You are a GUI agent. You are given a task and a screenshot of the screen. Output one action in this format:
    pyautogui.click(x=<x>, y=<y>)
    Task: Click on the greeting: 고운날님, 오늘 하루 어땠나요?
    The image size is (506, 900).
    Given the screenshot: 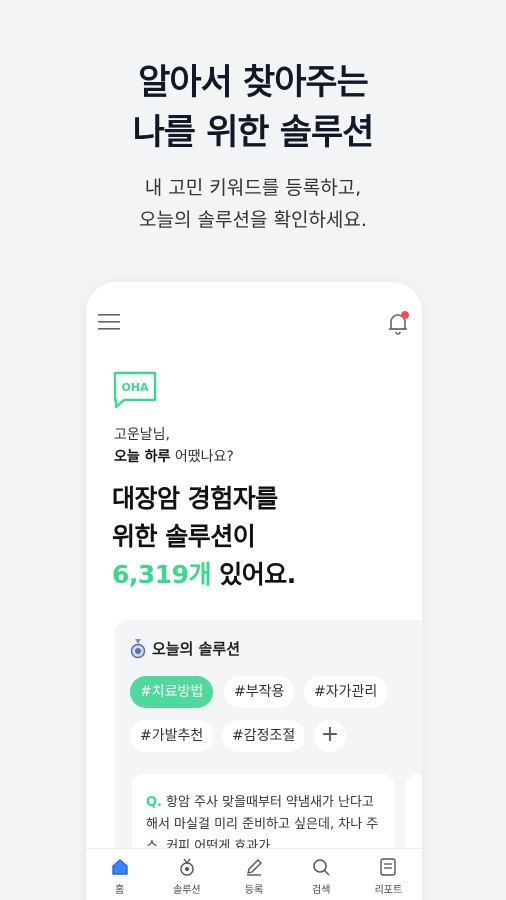 What is the action you would take?
    pyautogui.click(x=174, y=446)
    